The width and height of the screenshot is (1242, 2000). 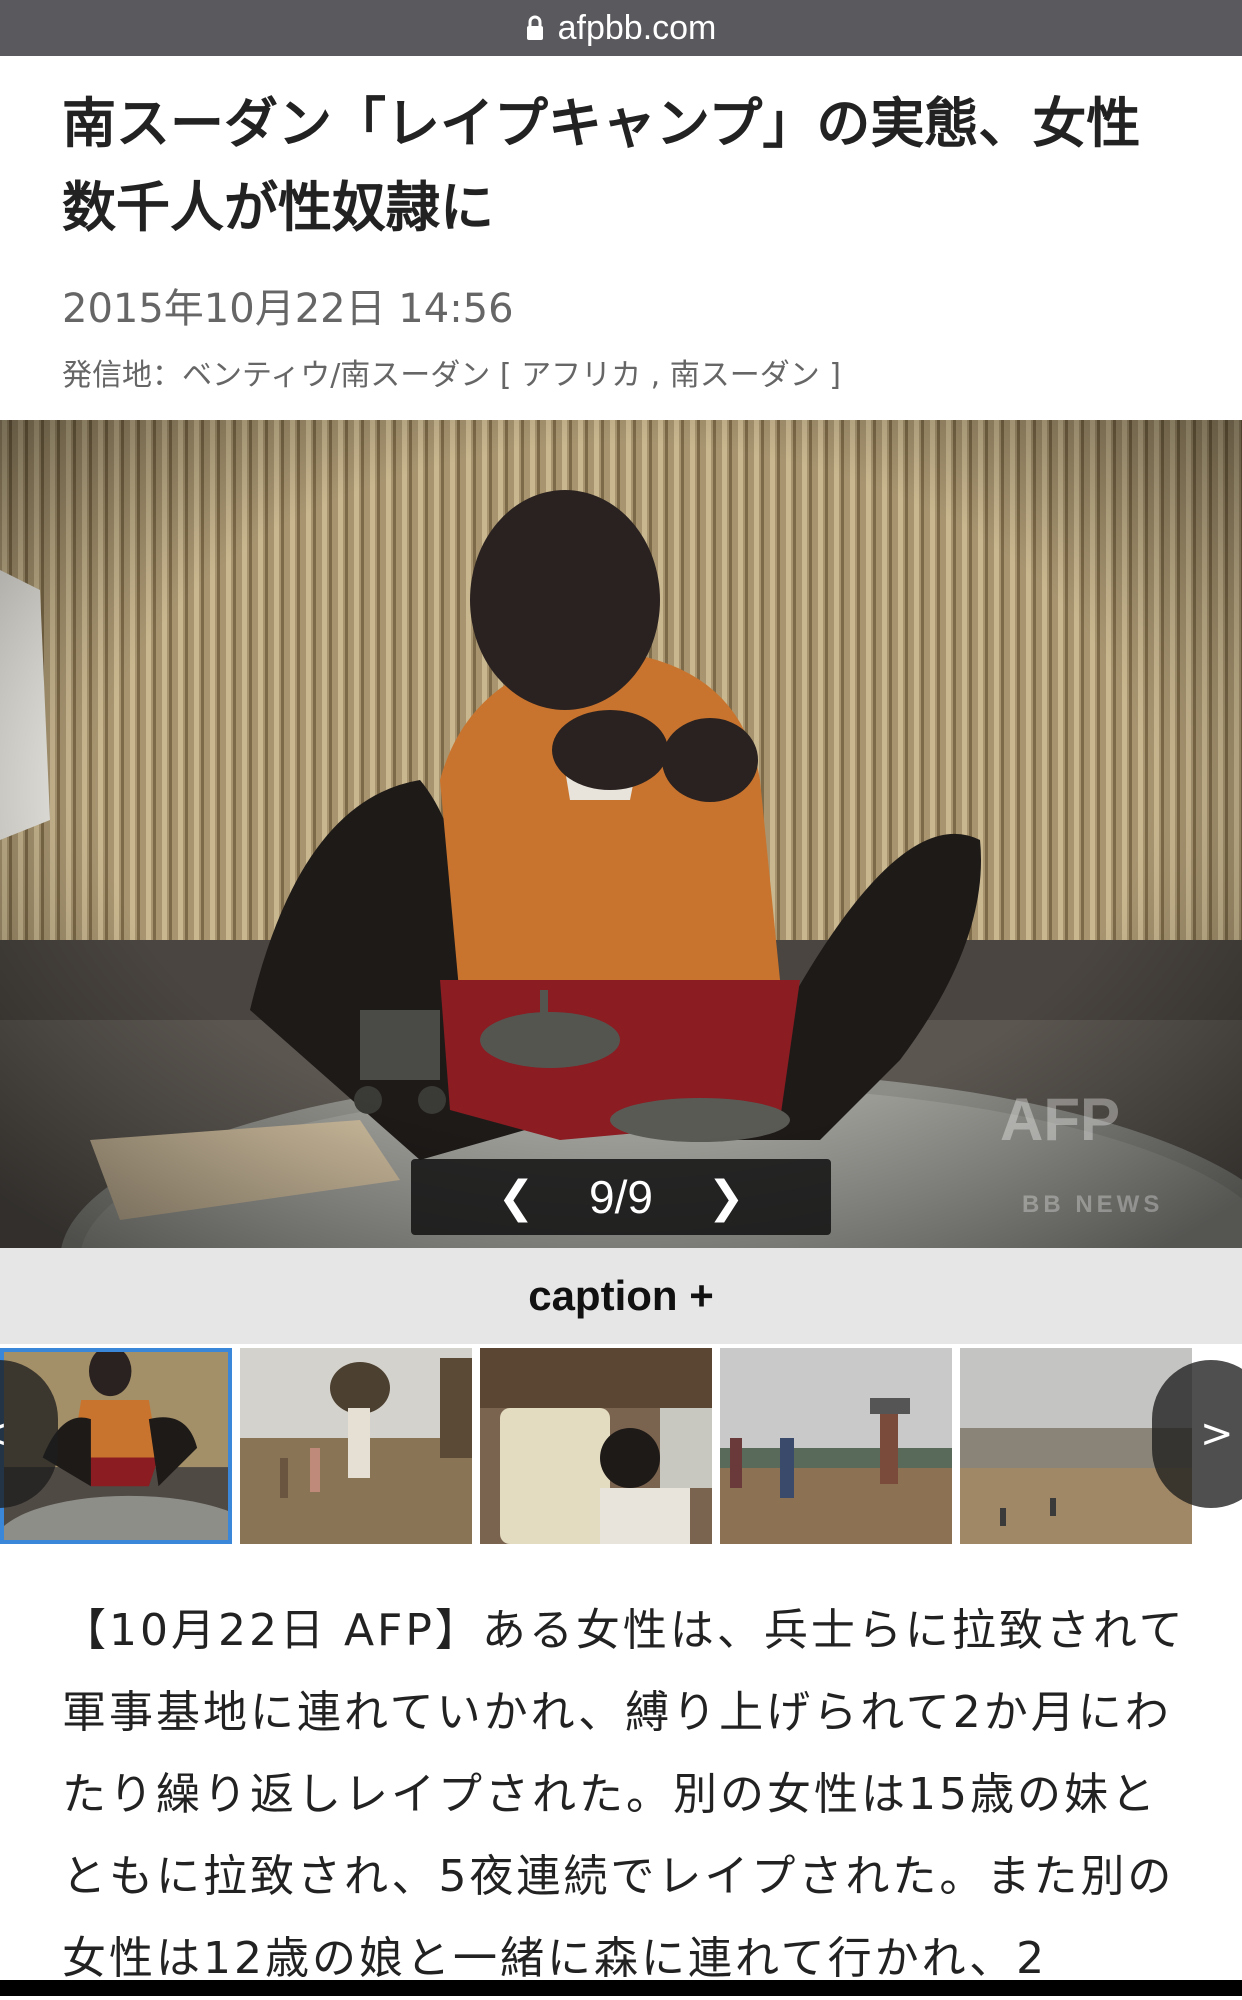 What do you see at coordinates (1060, 1119) in the screenshot?
I see `watermark-logo: AFP` at bounding box center [1060, 1119].